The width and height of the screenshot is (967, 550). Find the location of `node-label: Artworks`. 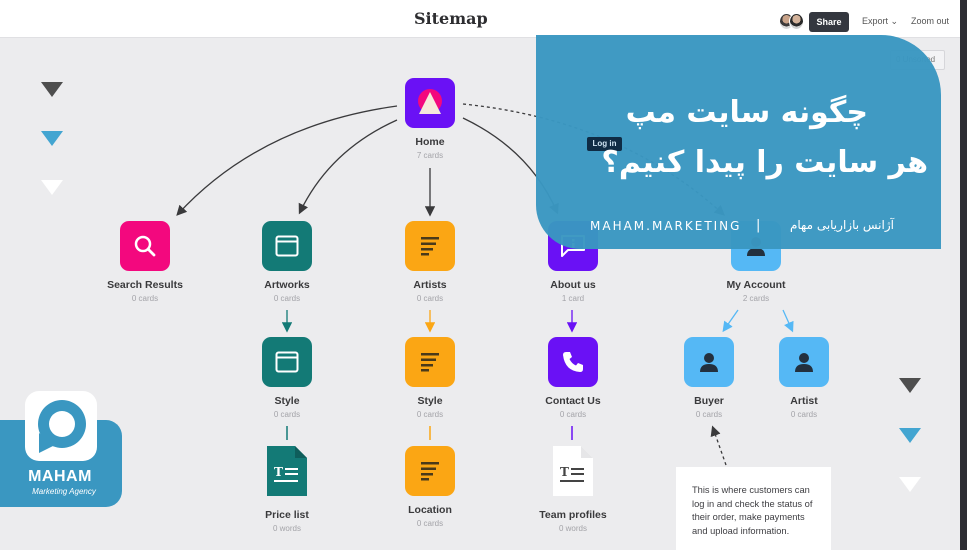

node-label: Artworks is located at coordinates (287, 285).